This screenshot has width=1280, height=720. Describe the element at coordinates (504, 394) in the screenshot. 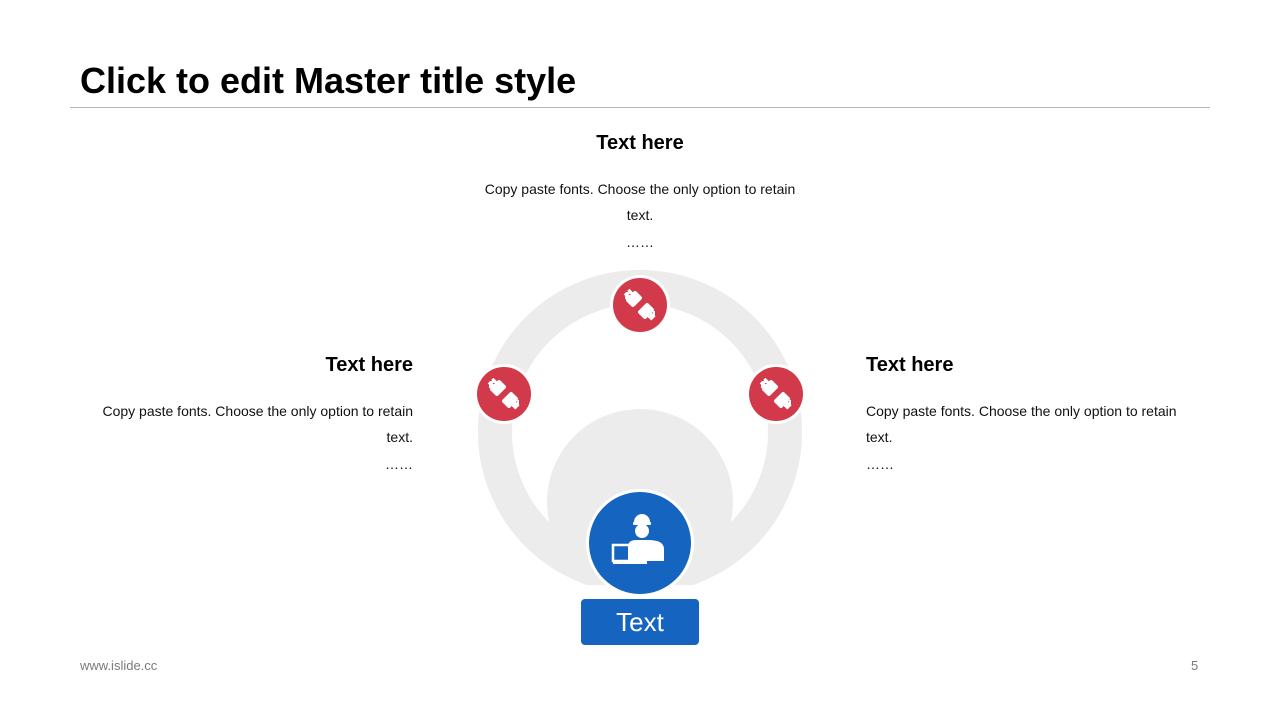

I see `left-node` at that location.